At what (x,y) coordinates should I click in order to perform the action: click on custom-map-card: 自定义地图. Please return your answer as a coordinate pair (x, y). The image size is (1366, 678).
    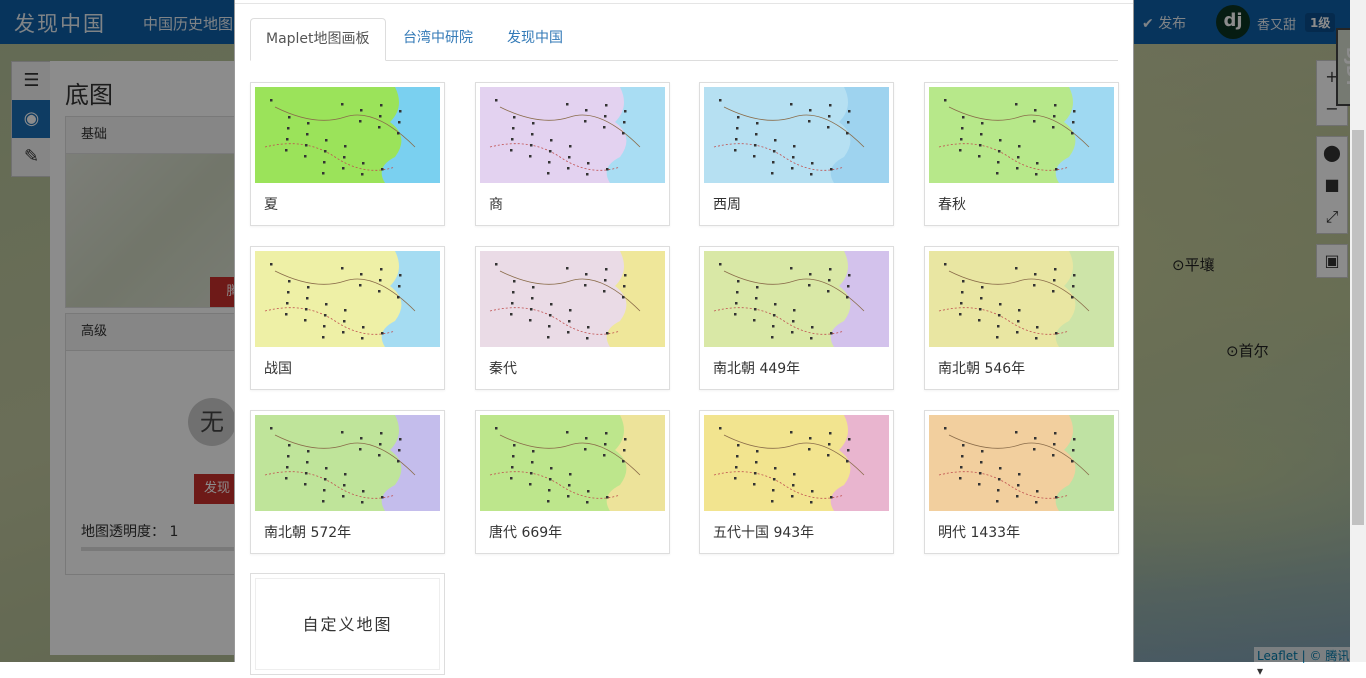
    Looking at the image, I should click on (347, 624).